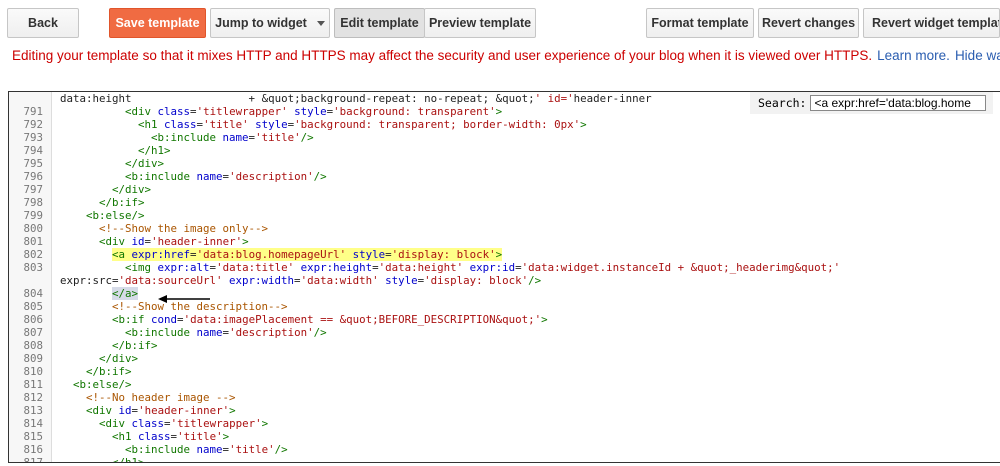 The image size is (1000, 466). I want to click on code-line: 795 </div>, so click(504, 163).